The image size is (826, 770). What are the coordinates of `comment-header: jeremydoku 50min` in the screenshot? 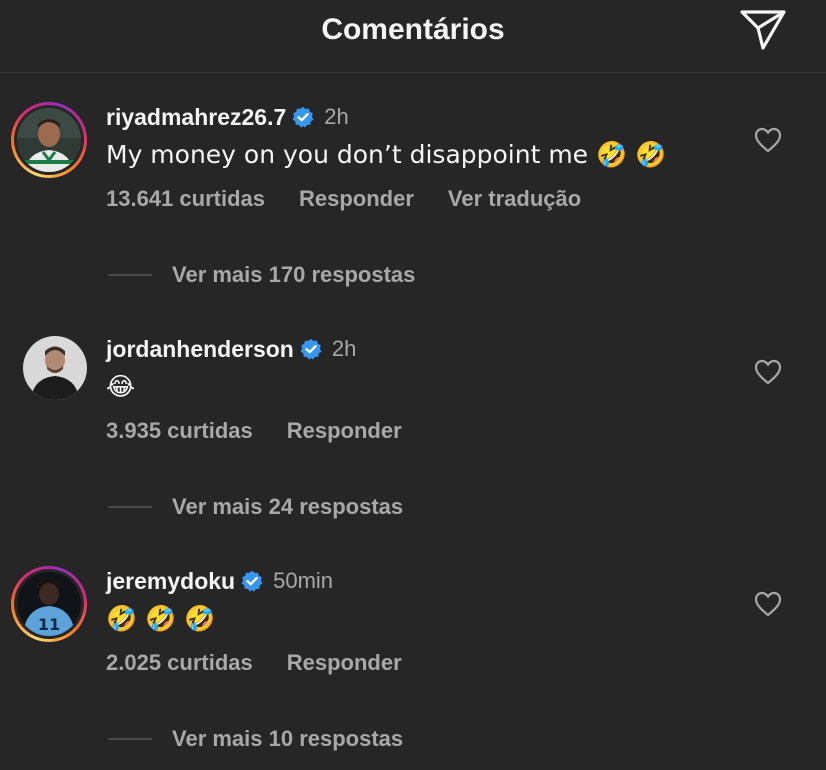 It's located at (219, 581).